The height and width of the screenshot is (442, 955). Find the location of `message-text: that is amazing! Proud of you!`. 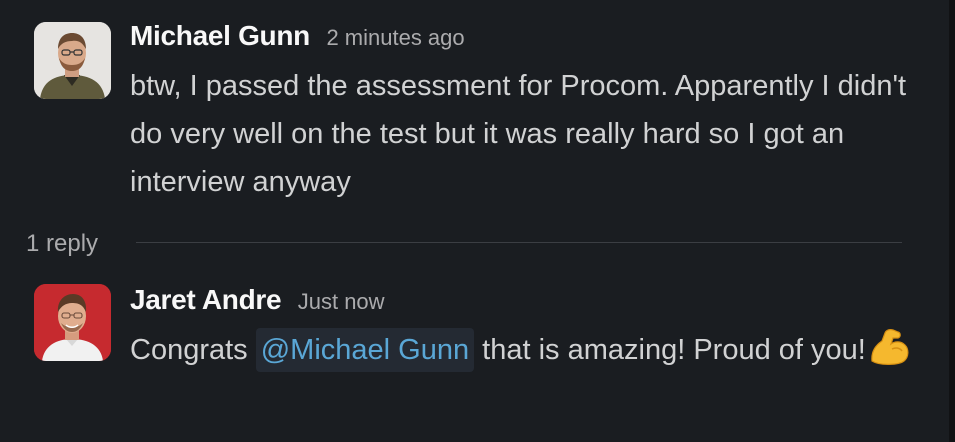

message-text: that is amazing! Proud of you! is located at coordinates (674, 350).